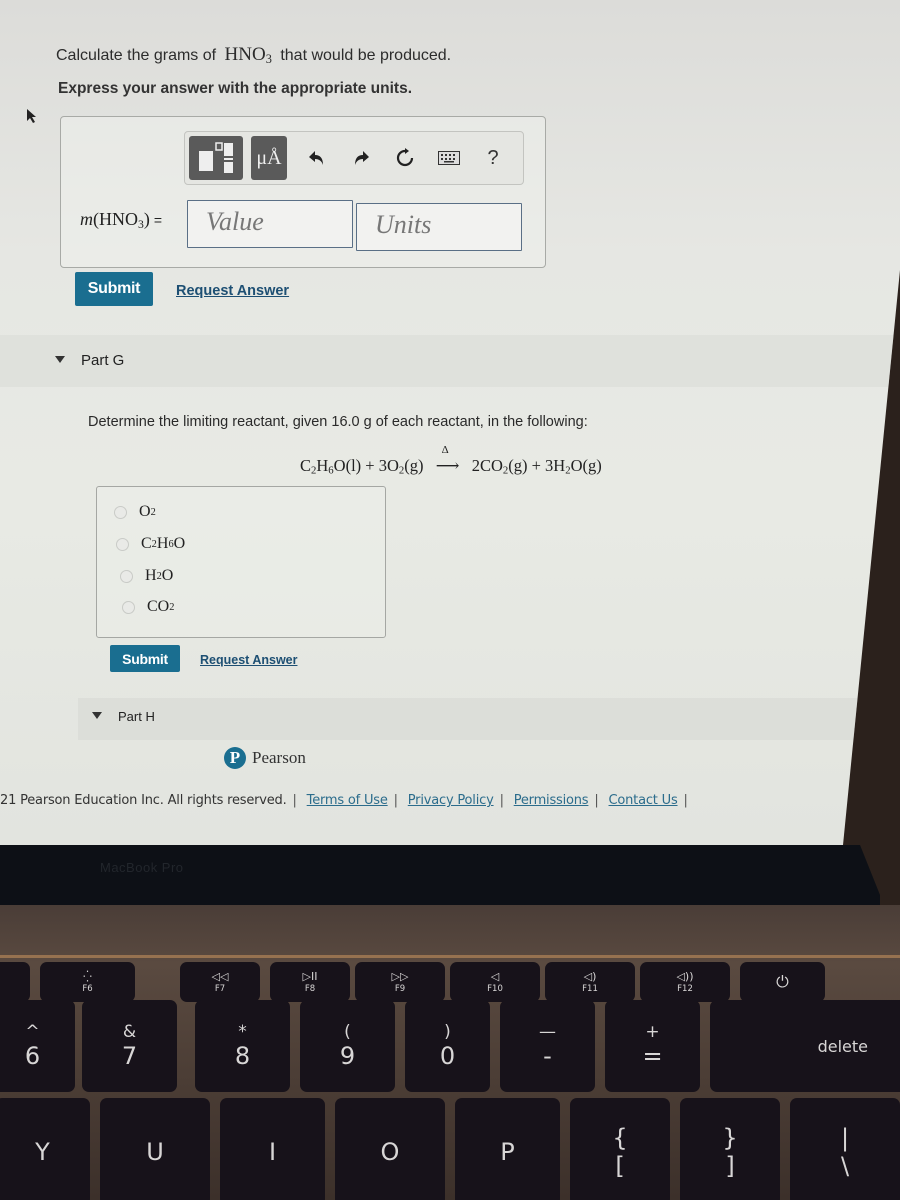 The height and width of the screenshot is (1200, 900). I want to click on key-label: 7, so click(129, 1056).